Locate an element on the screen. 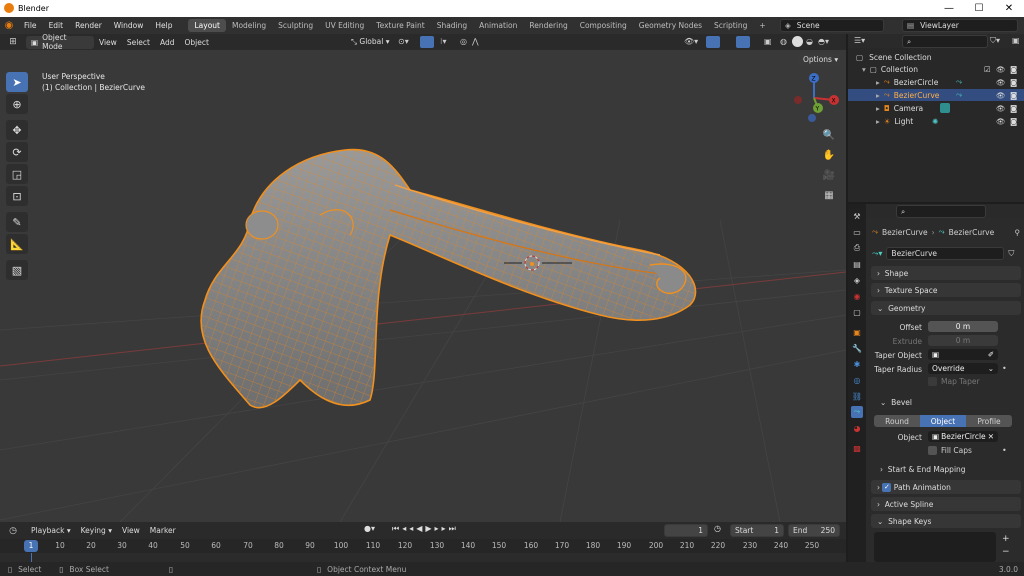  object-tab-icon: ▣ is located at coordinates (857, 332).